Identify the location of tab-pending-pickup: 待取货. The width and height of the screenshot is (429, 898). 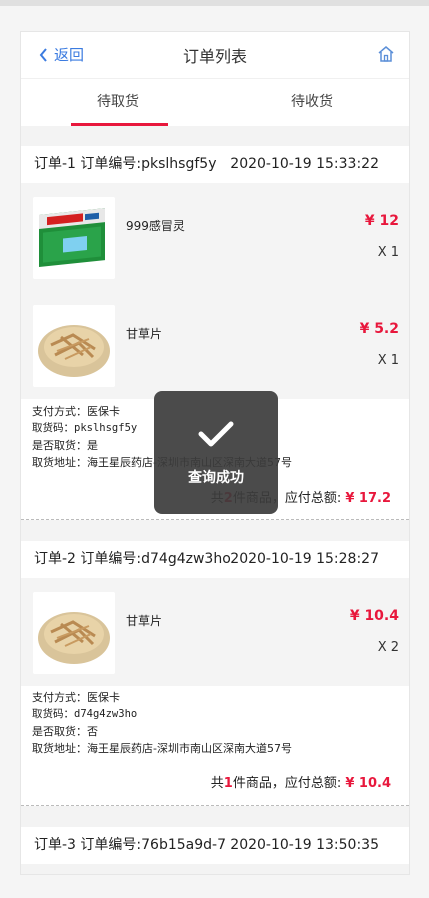
(118, 102).